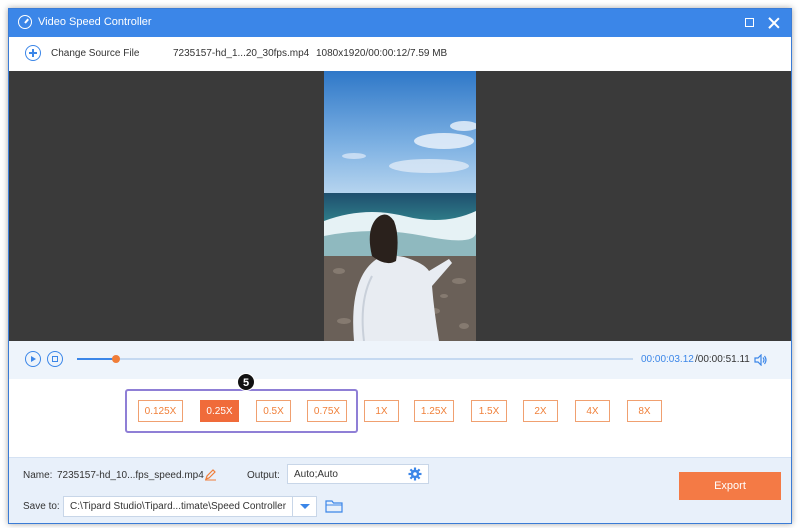 This screenshot has width=800, height=528. What do you see at coordinates (241, 53) in the screenshot?
I see `source-filename: 7235157-hd_1...20_30fps.mp4` at bounding box center [241, 53].